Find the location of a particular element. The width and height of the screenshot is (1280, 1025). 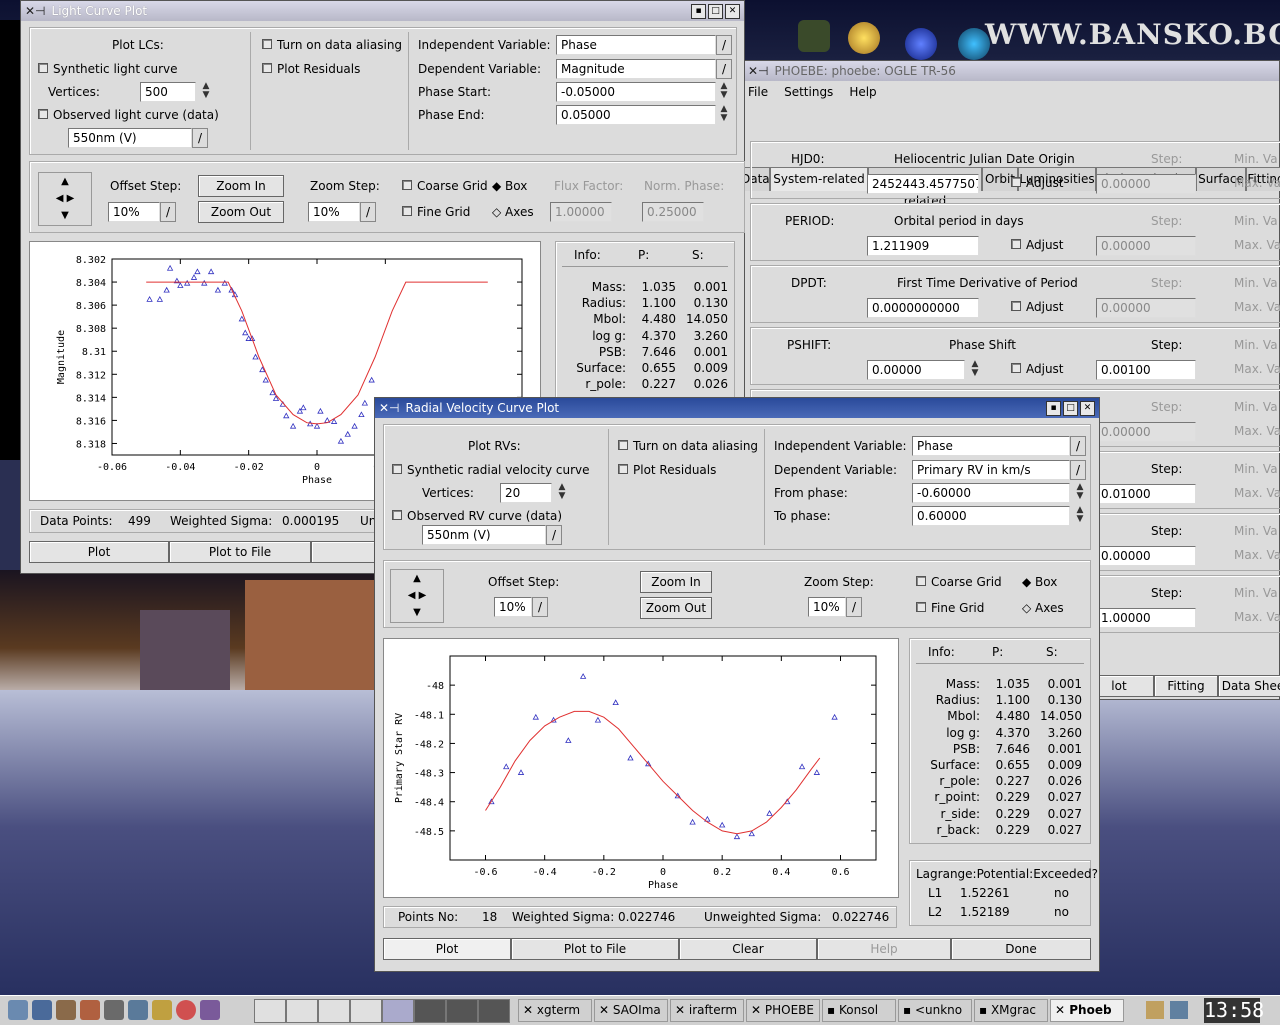

data-sheet-button: Data Shee is located at coordinates (1249, 686).